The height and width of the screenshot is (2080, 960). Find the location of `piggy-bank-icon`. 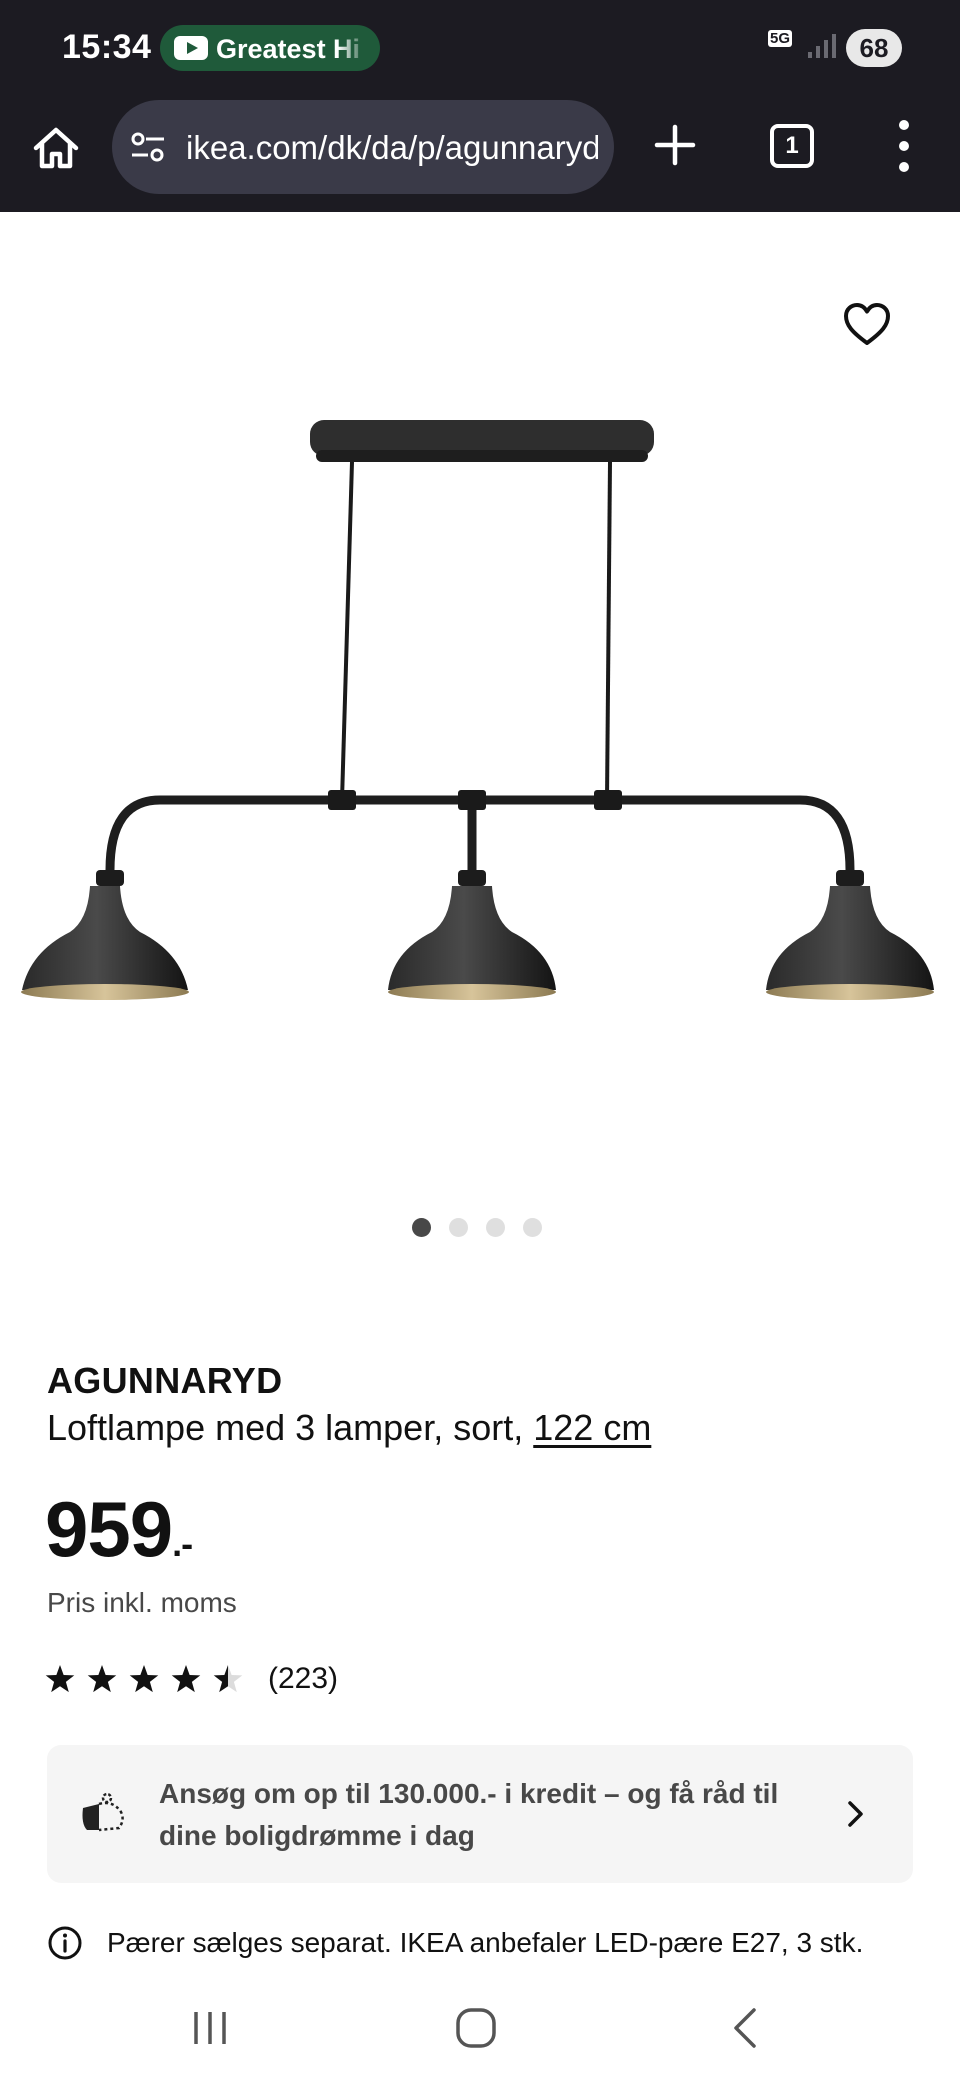

piggy-bank-icon is located at coordinates (103, 1812).